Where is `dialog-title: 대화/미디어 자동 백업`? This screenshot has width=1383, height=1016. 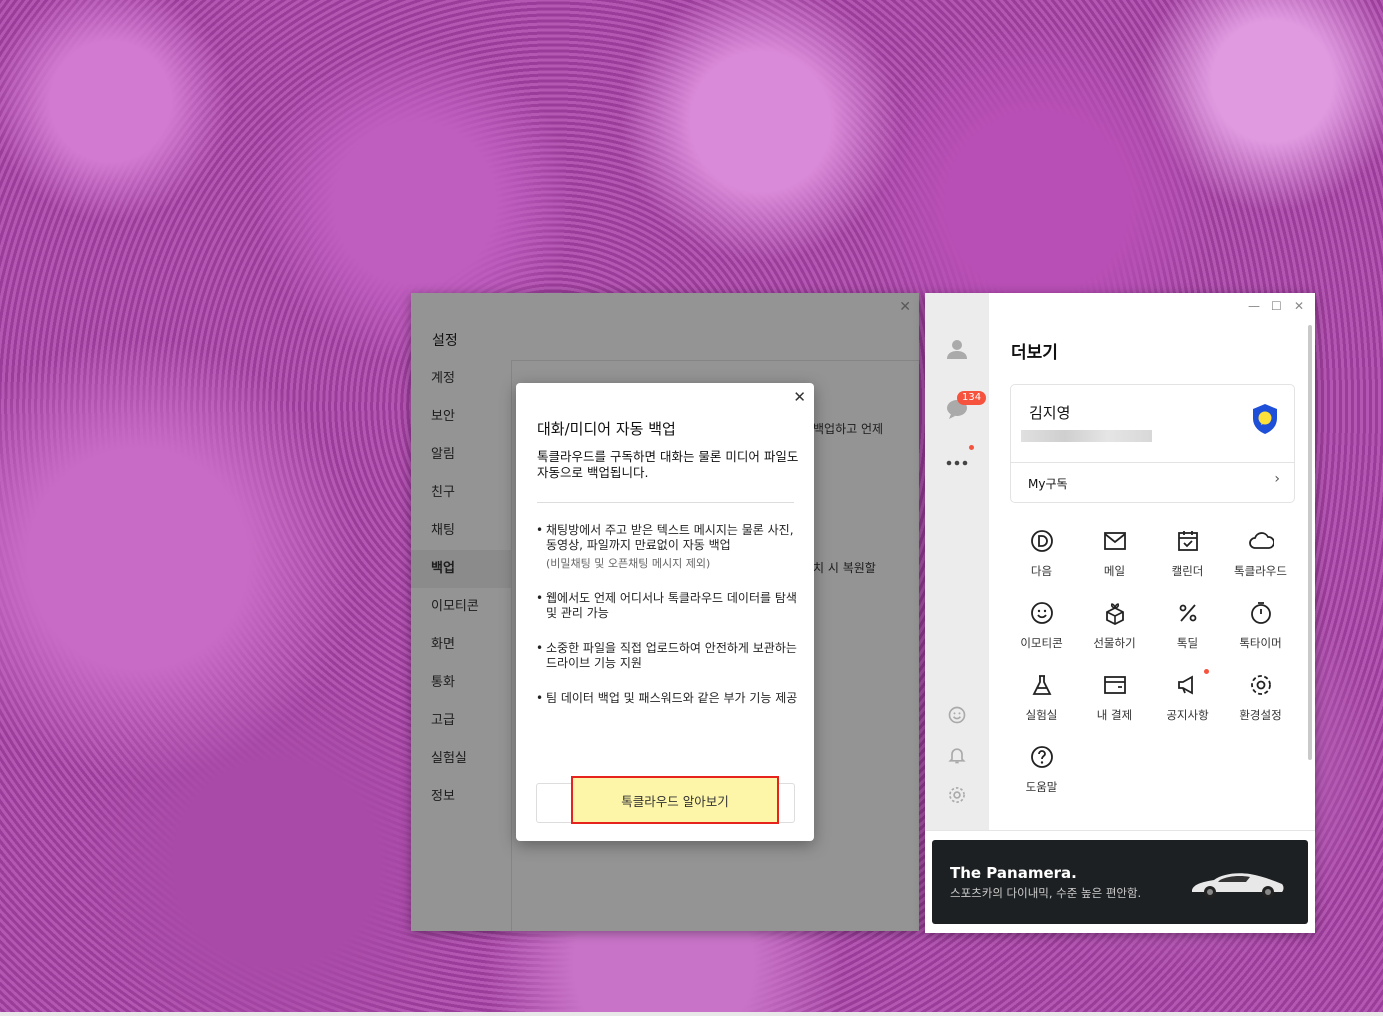
dialog-title: 대화/미디어 자동 백업 is located at coordinates (606, 429).